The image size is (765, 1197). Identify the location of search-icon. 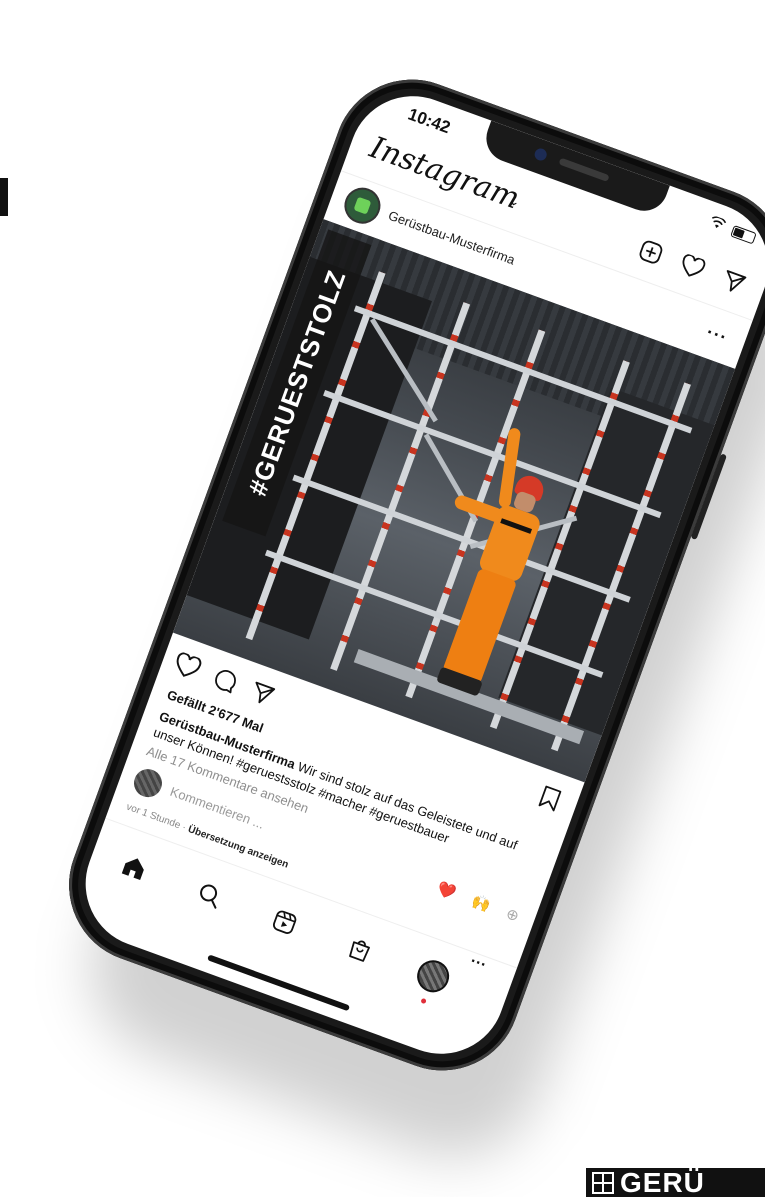
(209, 895).